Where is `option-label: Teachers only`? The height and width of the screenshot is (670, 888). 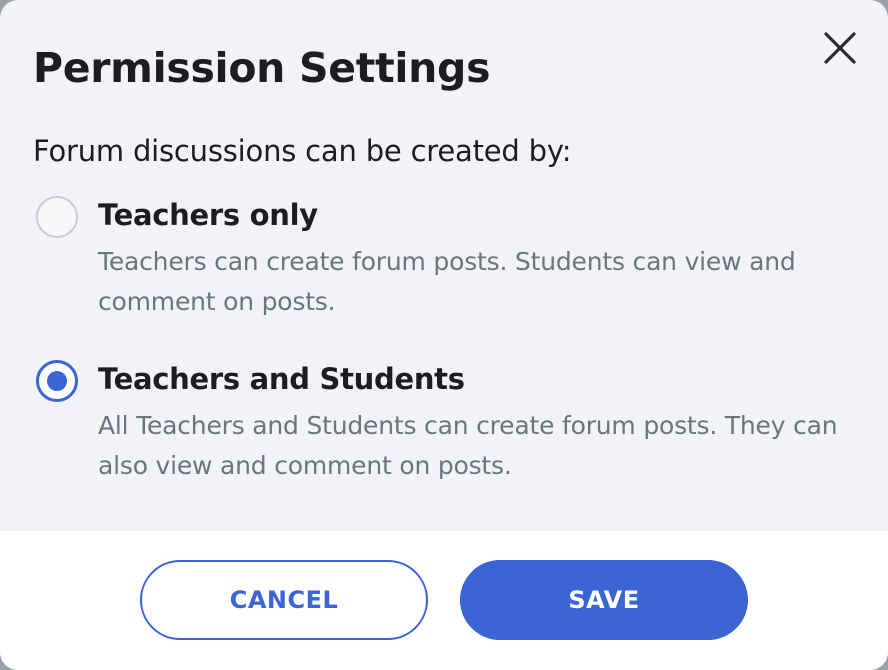 option-label: Teachers only is located at coordinates (208, 215).